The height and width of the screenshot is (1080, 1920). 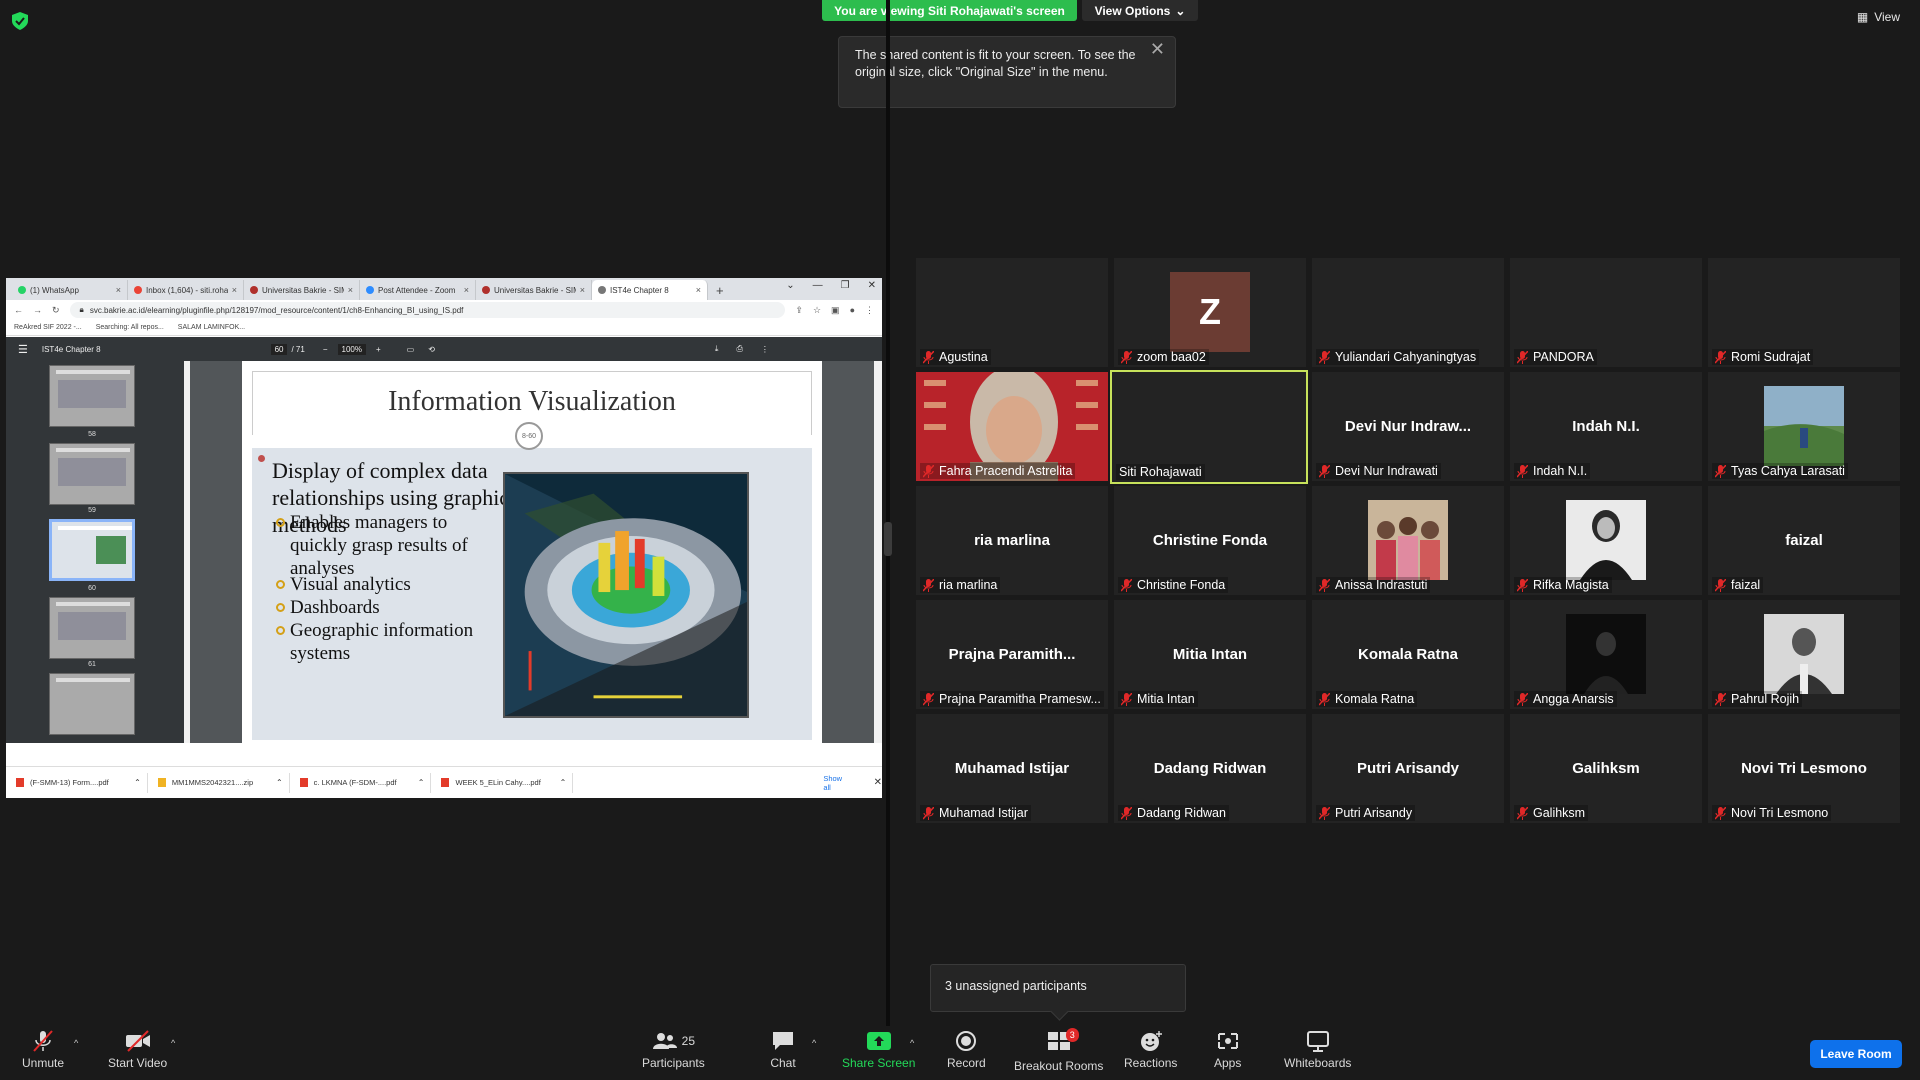 What do you see at coordinates (888, 515) in the screenshot?
I see `split-divider` at bounding box center [888, 515].